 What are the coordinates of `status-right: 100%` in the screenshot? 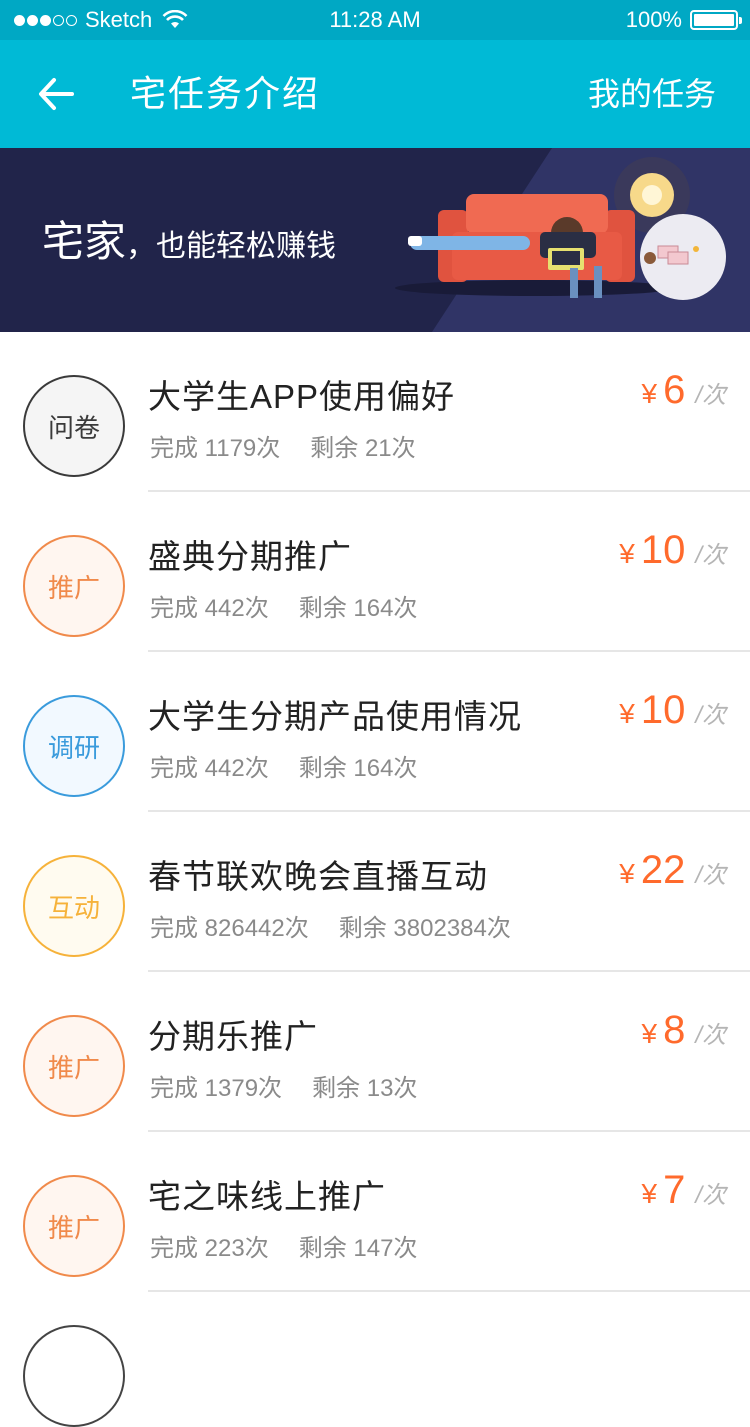 It's located at (683, 20).